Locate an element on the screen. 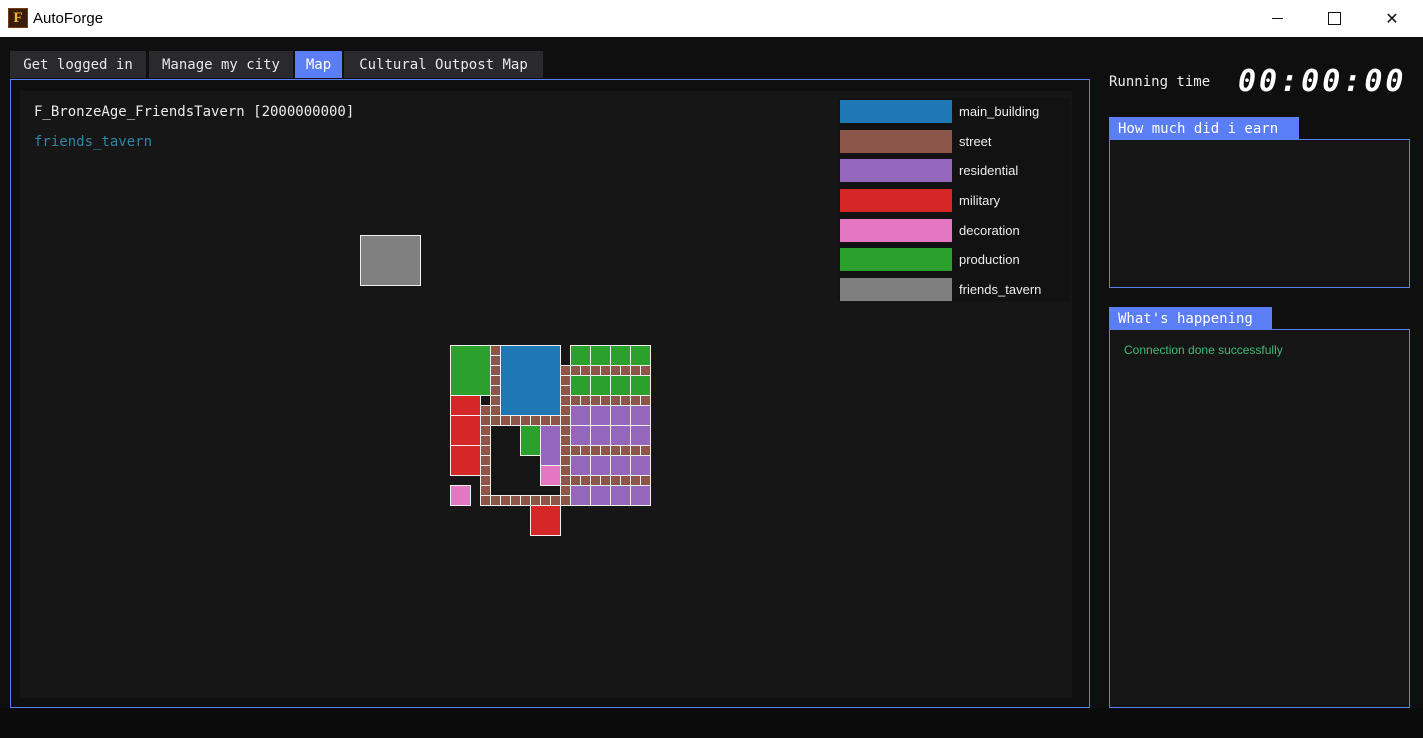 This screenshot has width=1423, height=738. title-bar: F AutoForge ✕ is located at coordinates (711, 18).